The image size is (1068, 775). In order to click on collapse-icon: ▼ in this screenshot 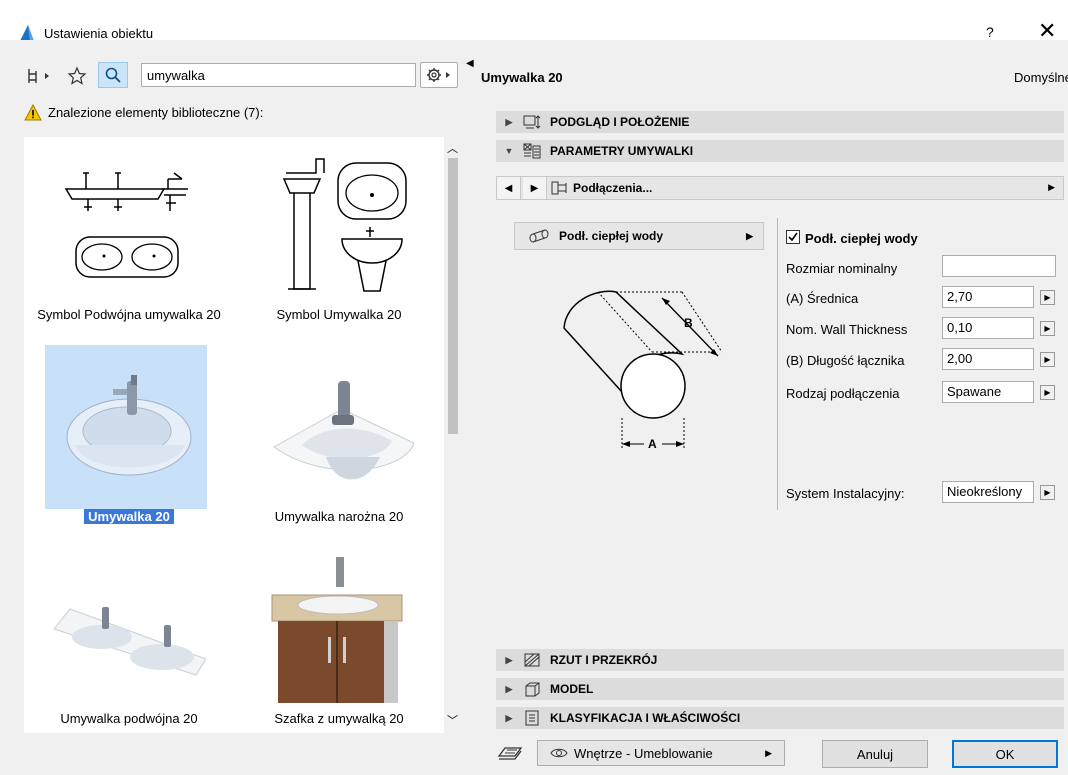, I will do `click(509, 151)`.